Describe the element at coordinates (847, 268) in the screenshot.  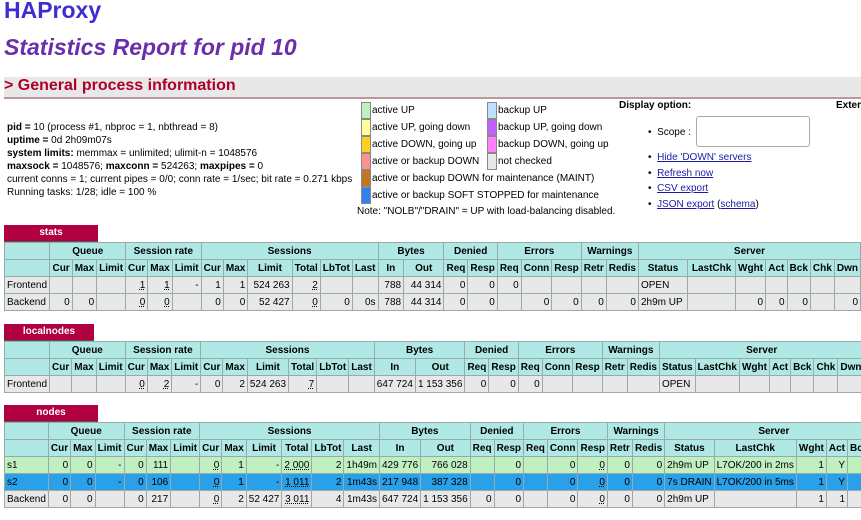
I see `column-header: Dwn` at that location.